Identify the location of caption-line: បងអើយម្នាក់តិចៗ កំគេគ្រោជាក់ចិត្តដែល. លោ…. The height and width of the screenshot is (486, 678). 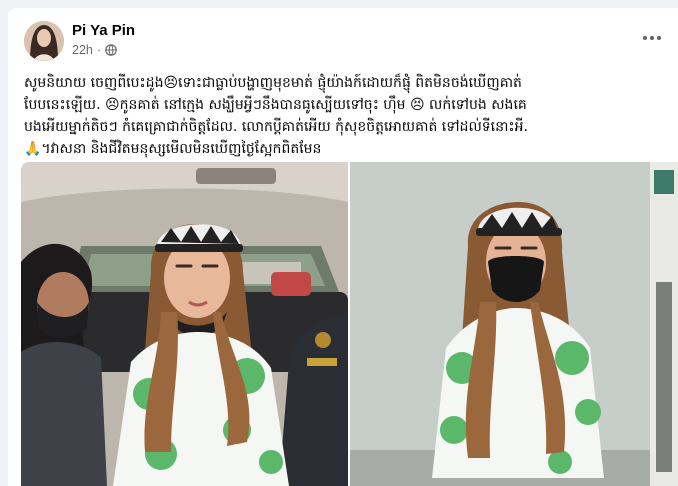
(276, 127).